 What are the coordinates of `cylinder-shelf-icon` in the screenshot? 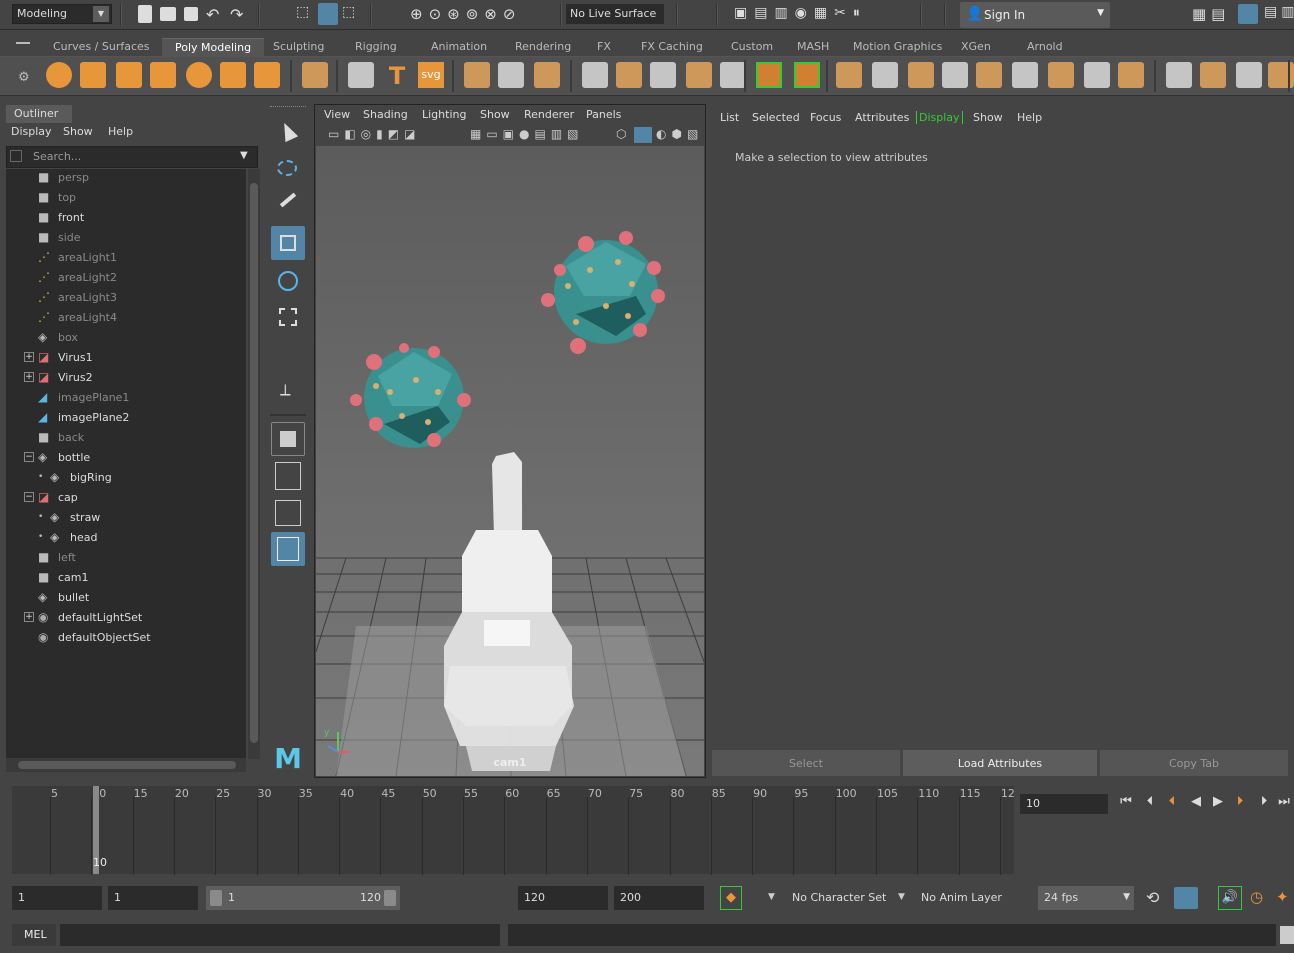 It's located at (129, 75).